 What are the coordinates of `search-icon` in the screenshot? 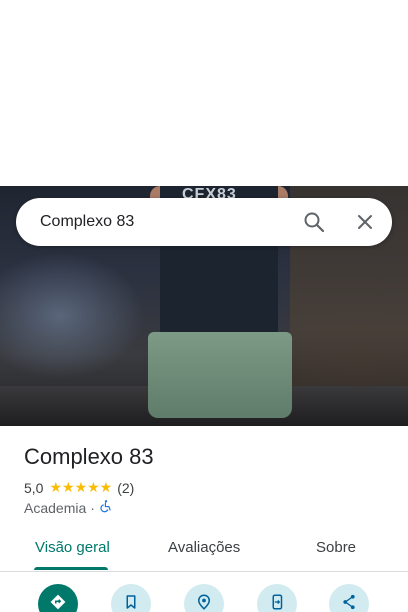 It's located at (314, 222).